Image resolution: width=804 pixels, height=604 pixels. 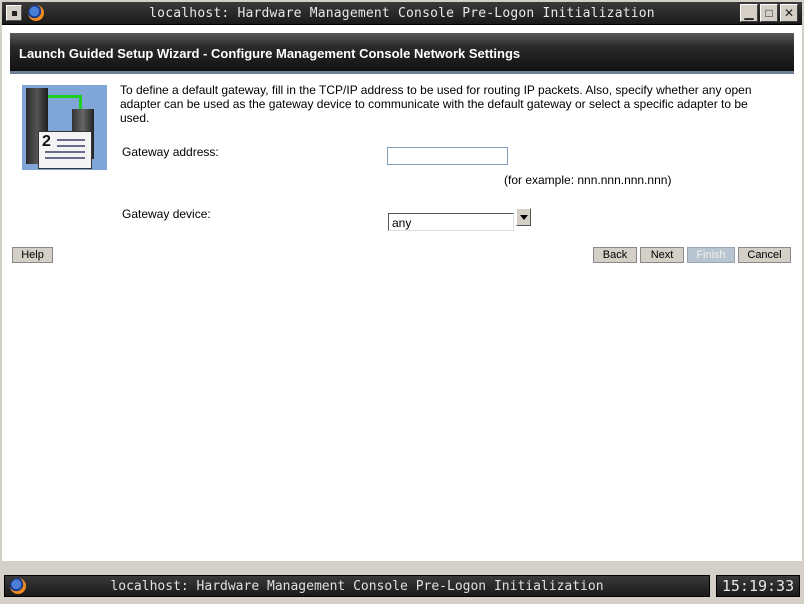 What do you see at coordinates (662, 255) in the screenshot?
I see `next-button: Next` at bounding box center [662, 255].